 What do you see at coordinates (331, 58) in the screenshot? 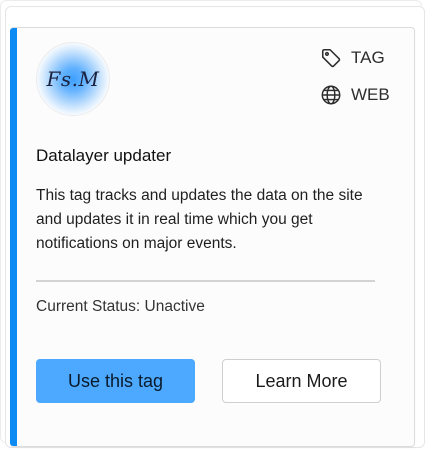
I see `tag-icon` at bounding box center [331, 58].